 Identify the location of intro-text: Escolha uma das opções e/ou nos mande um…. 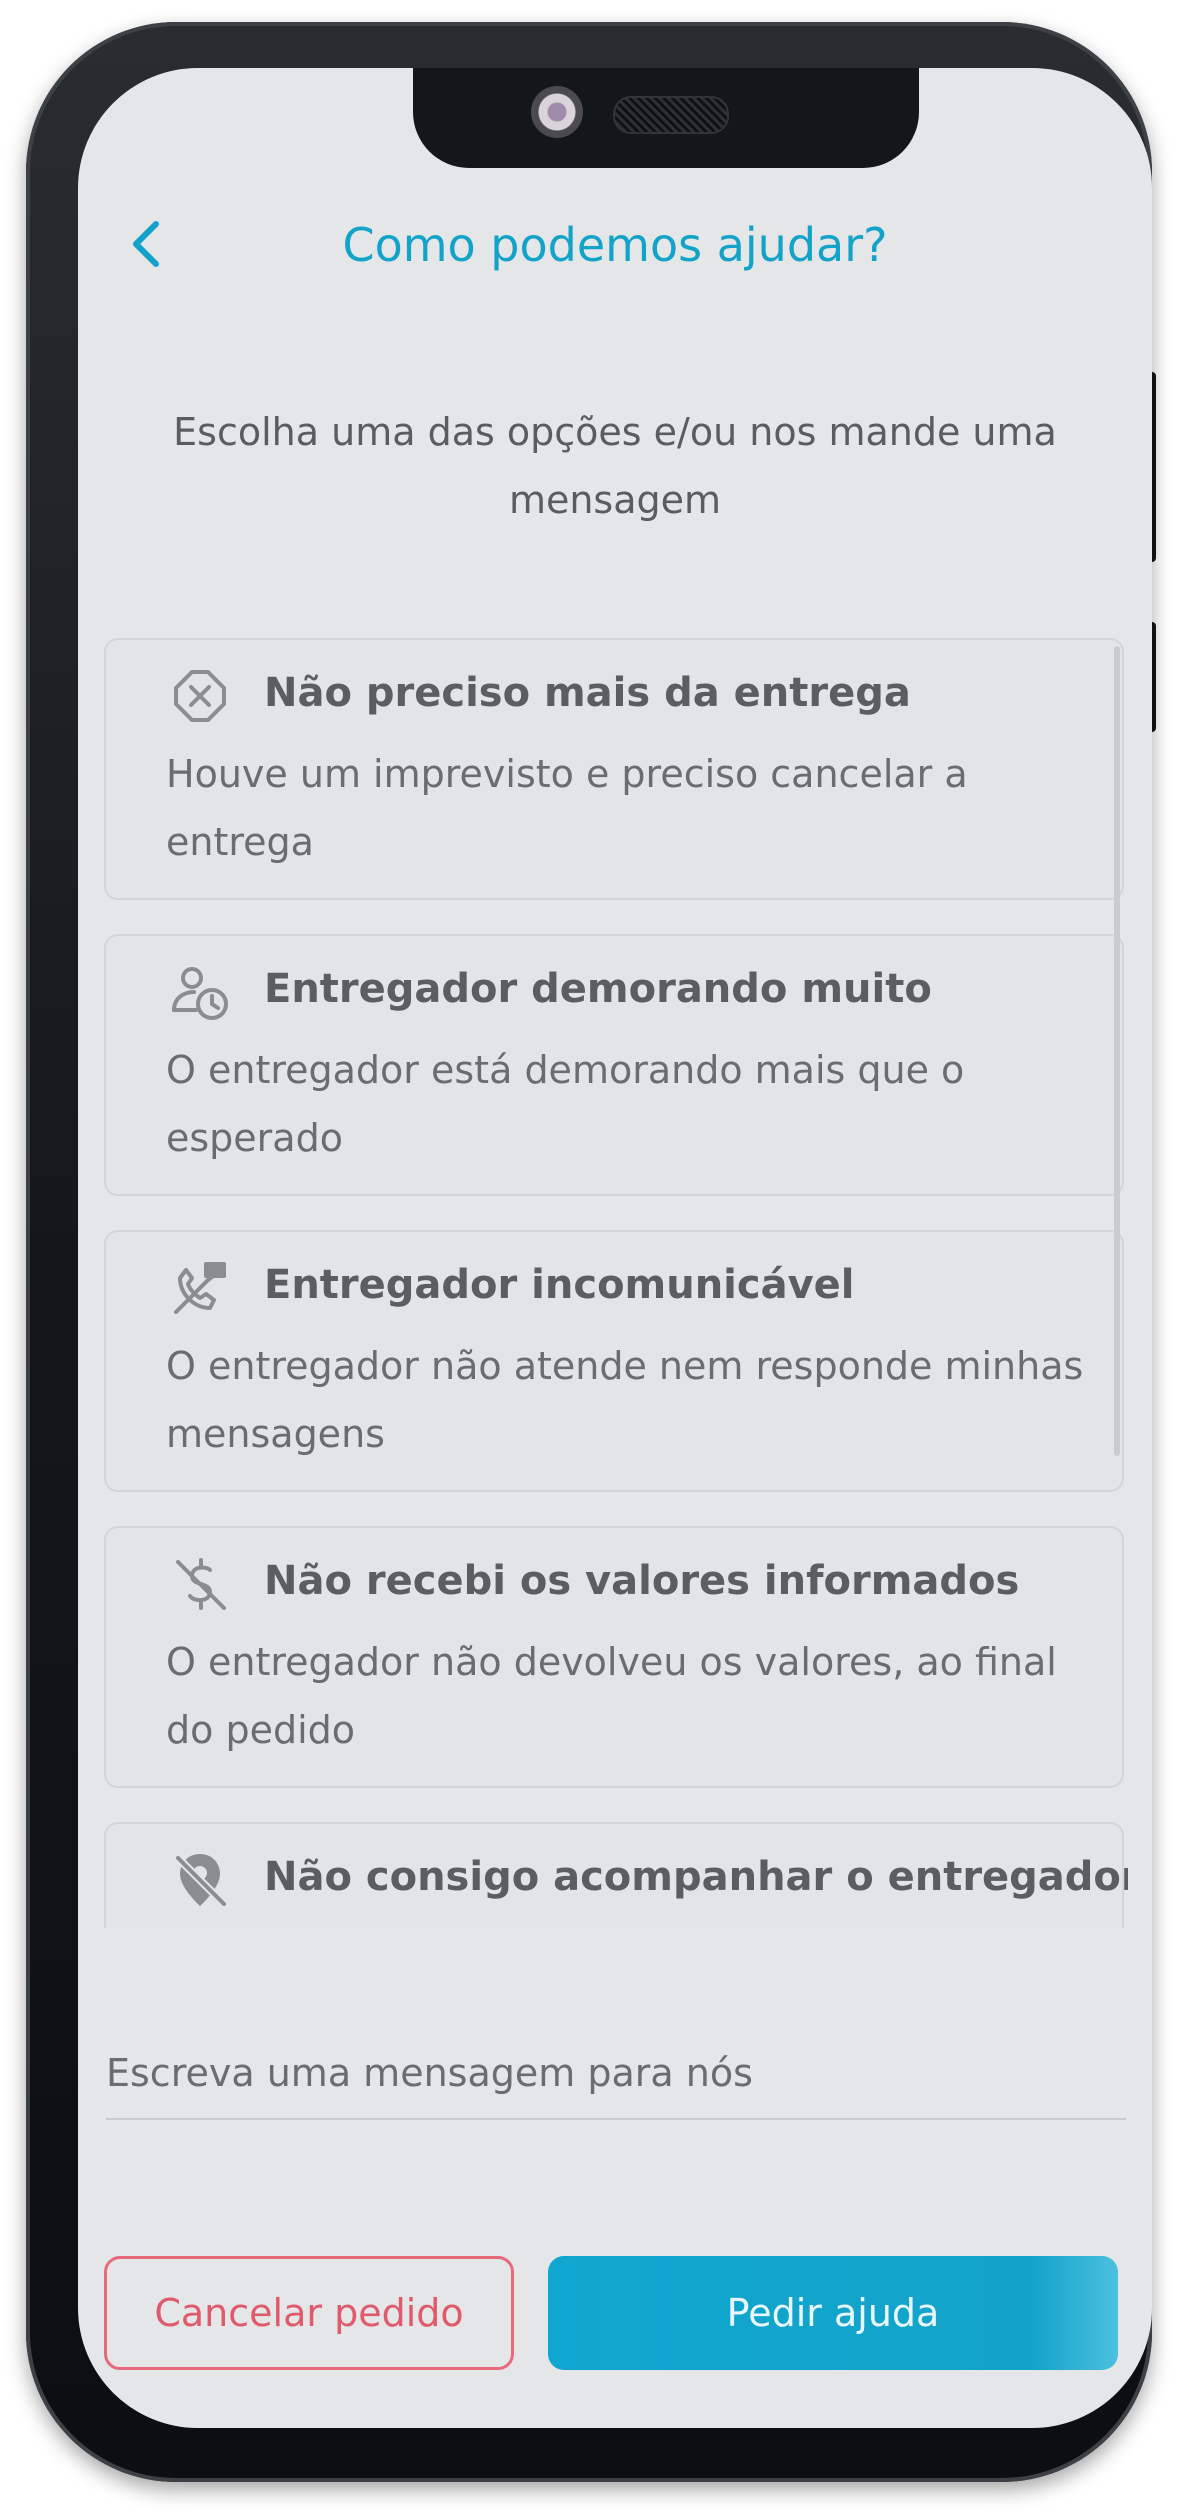
(615, 466).